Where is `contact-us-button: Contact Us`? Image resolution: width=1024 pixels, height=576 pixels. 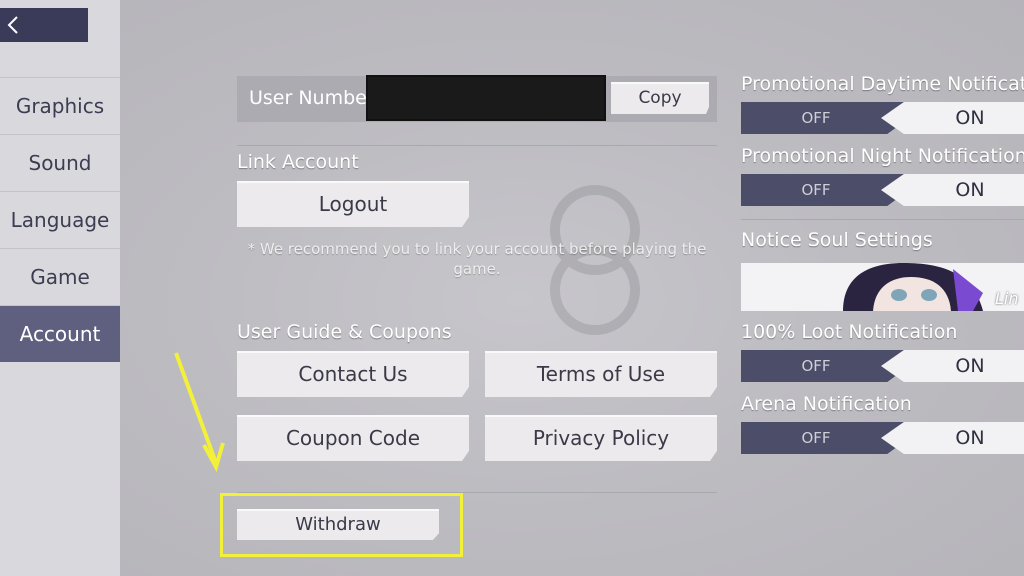 contact-us-button: Contact Us is located at coordinates (353, 374).